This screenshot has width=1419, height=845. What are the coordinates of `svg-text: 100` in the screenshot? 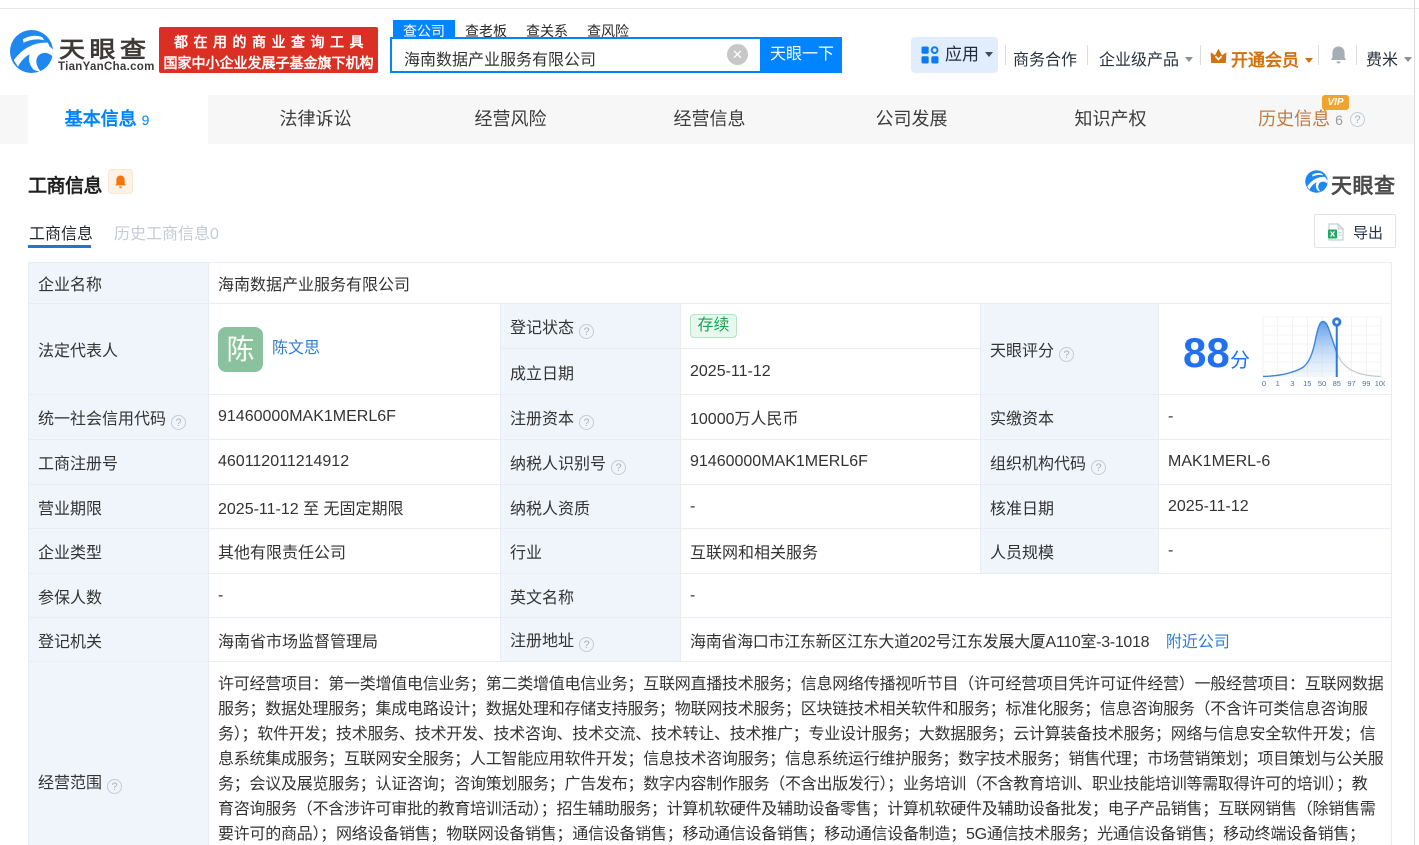 It's located at (1380, 383).